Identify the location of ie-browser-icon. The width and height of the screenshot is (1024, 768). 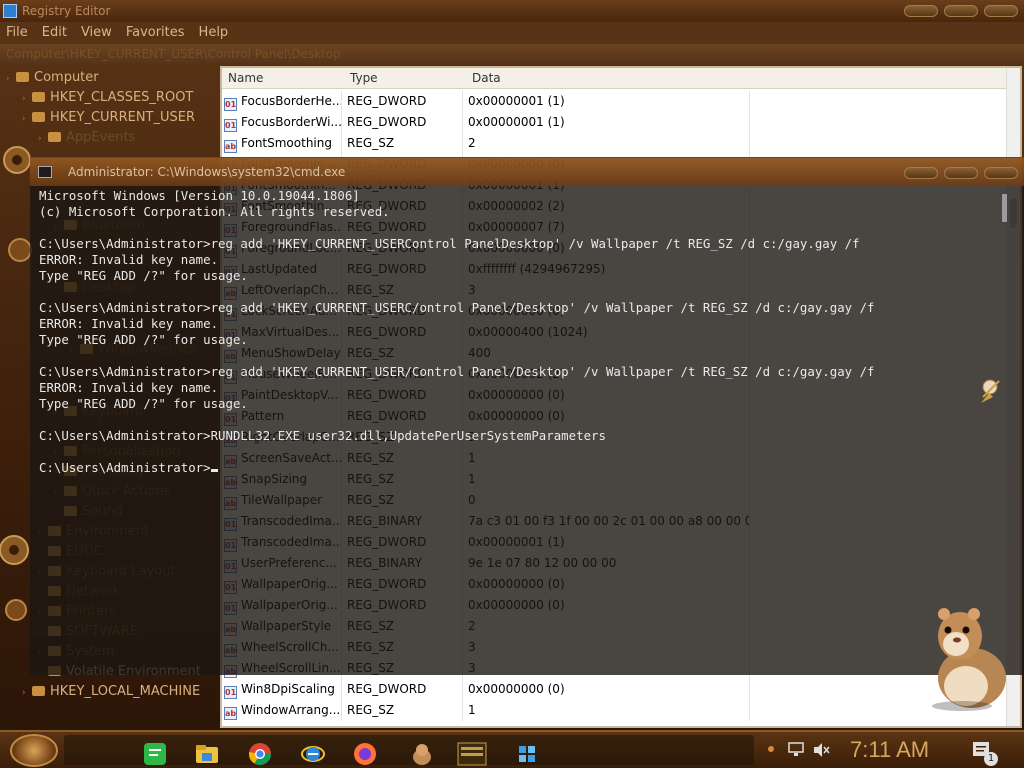
(313, 754).